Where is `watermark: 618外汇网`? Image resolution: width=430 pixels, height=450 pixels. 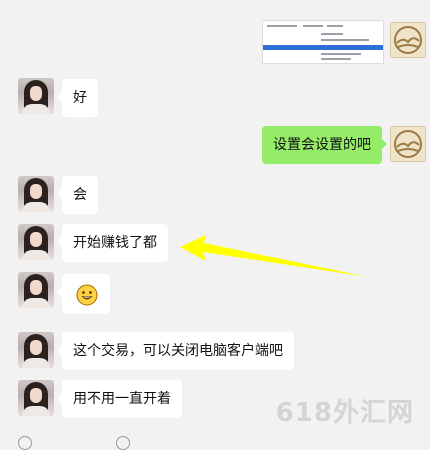 watermark: 618外汇网 is located at coordinates (344, 413).